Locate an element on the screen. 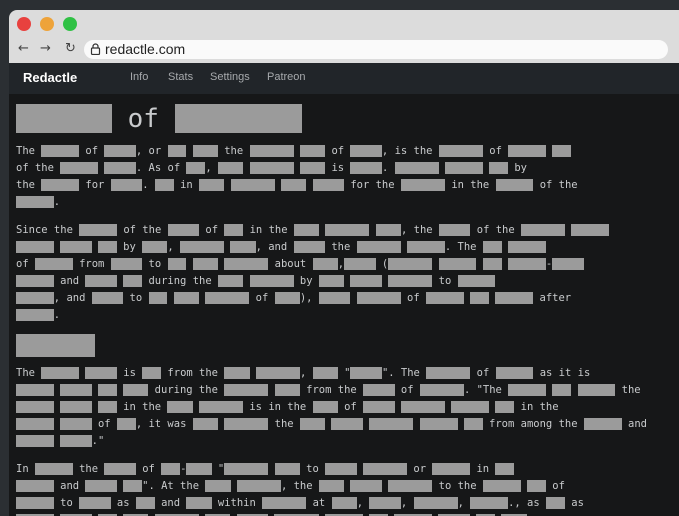 The width and height of the screenshot is (679, 516). address-bar: redactle.com is located at coordinates (376, 49).